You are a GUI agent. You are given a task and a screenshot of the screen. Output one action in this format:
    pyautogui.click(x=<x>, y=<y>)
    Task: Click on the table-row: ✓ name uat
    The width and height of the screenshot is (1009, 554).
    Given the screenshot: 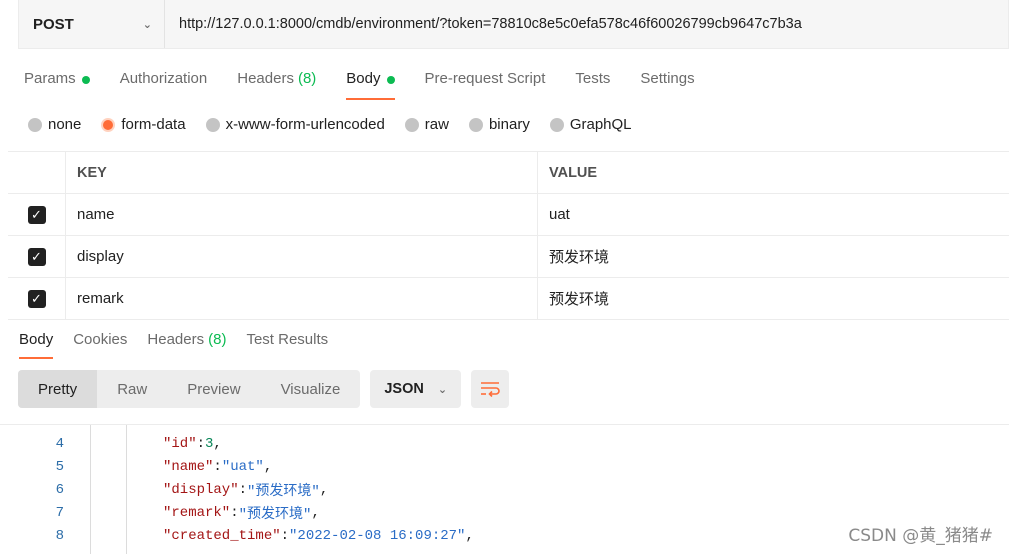 What is the action you would take?
    pyautogui.click(x=508, y=215)
    